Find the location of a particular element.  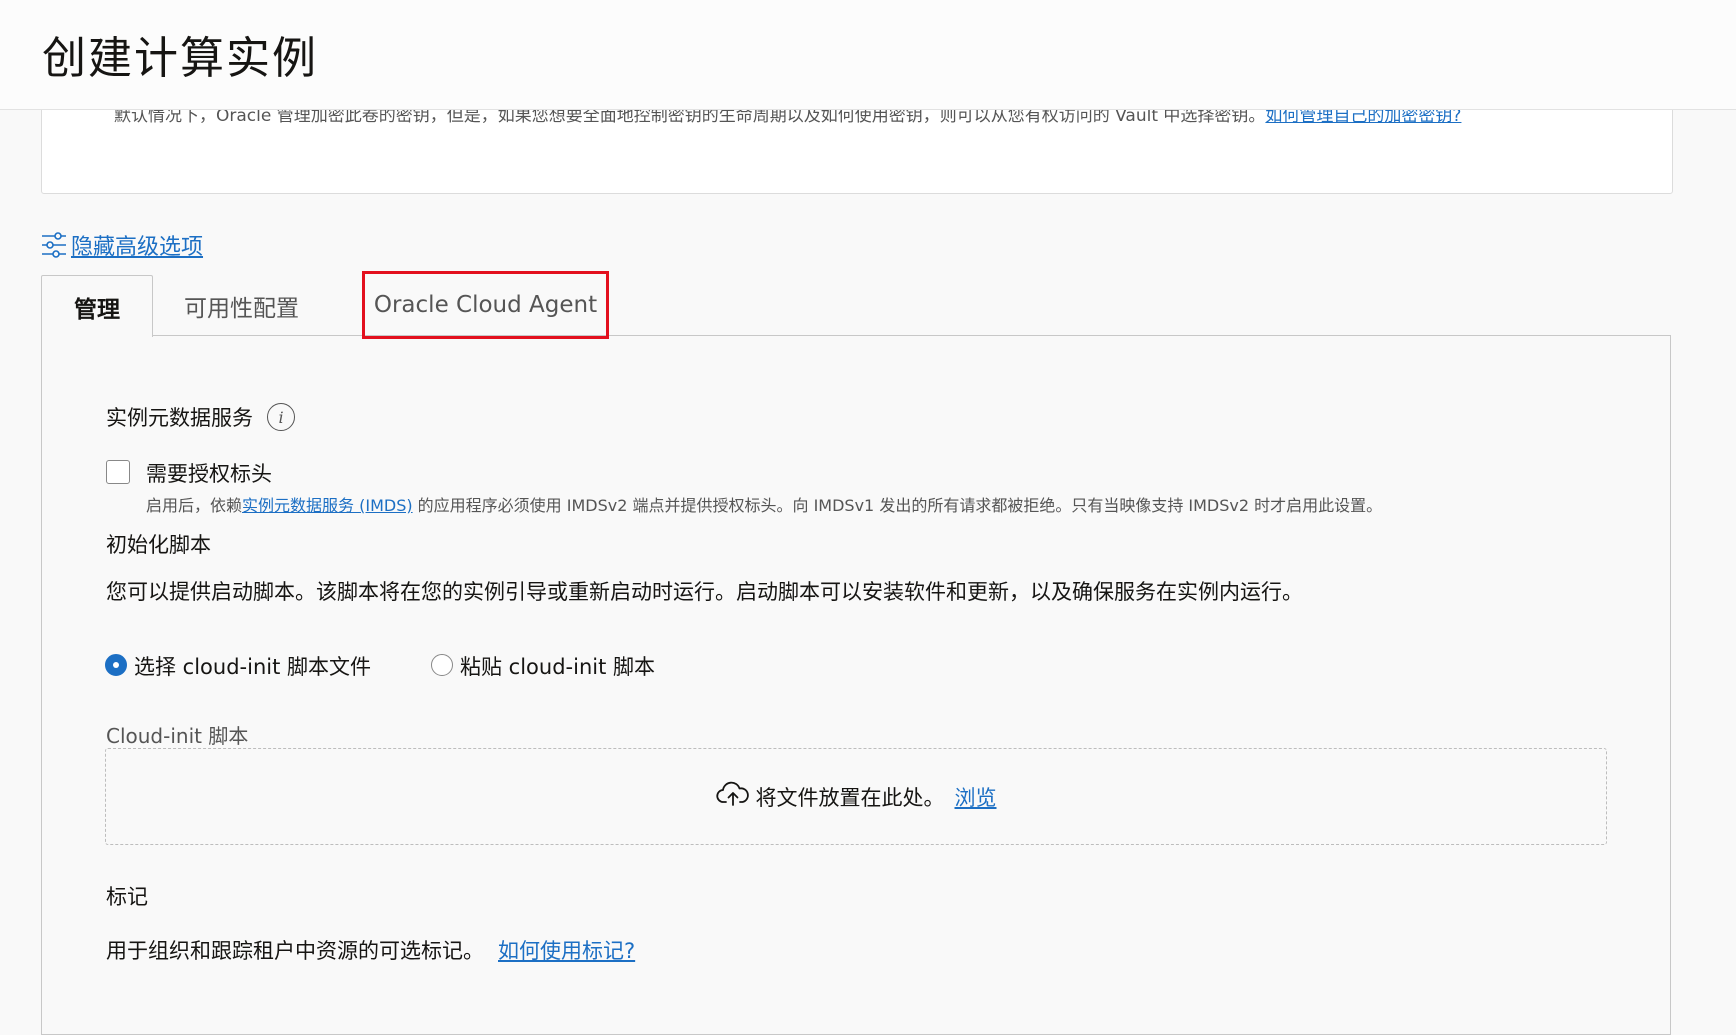

page-title: 创建计算实例 is located at coordinates (180, 58).